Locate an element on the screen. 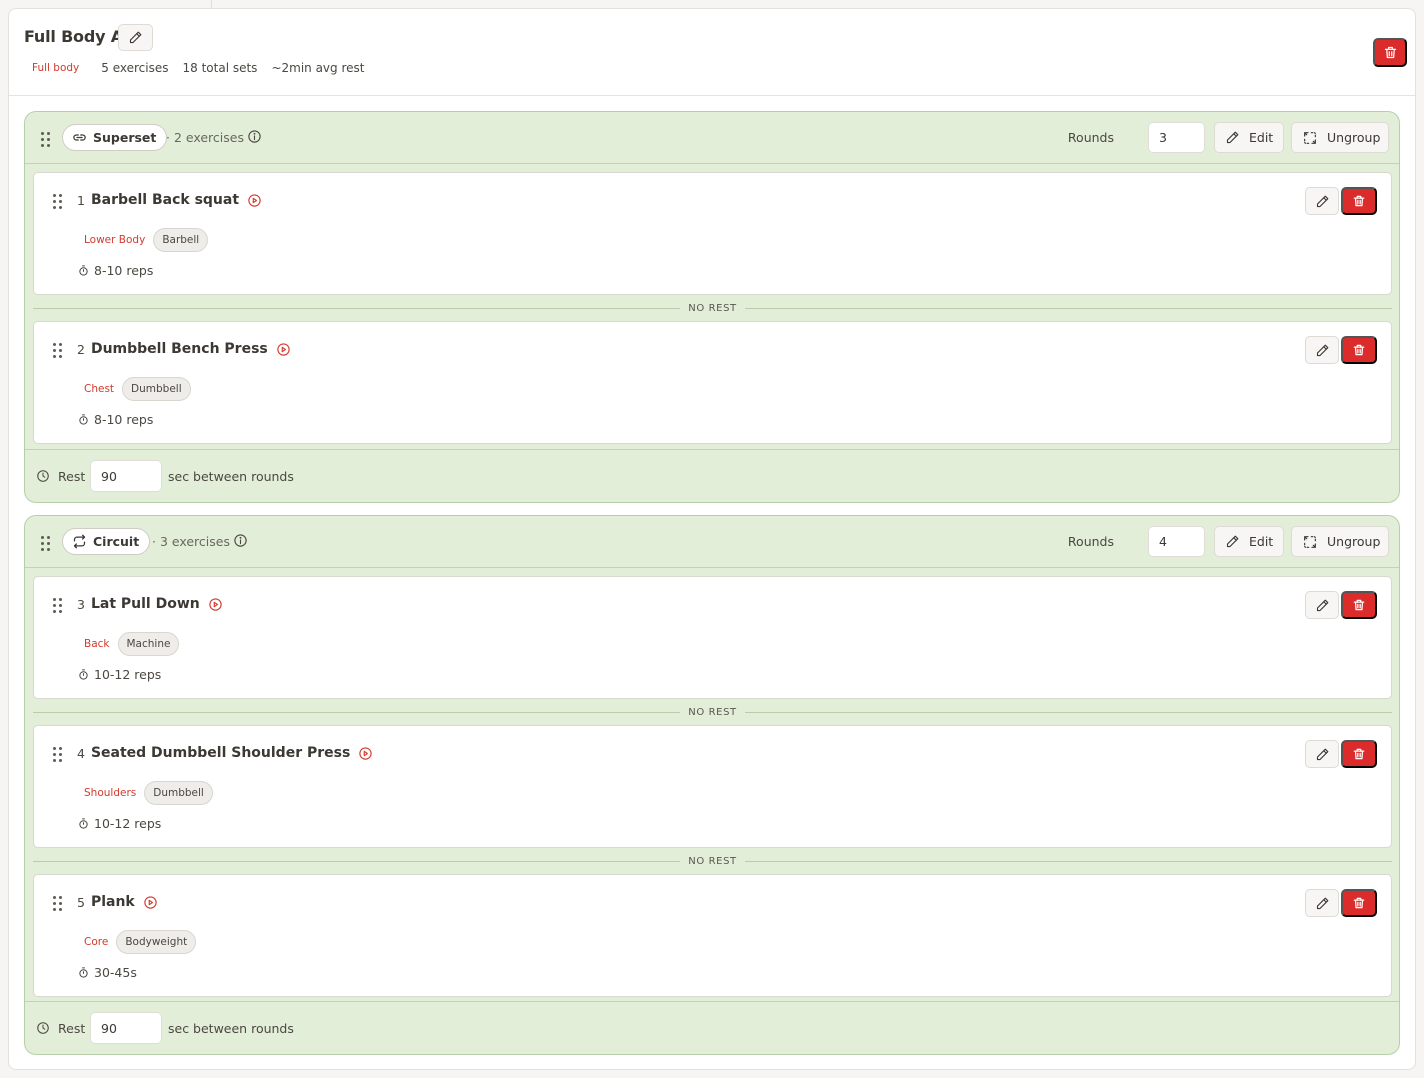 The width and height of the screenshot is (1424, 1078). exercise-tags: Back Machine is located at coordinates (132, 644).